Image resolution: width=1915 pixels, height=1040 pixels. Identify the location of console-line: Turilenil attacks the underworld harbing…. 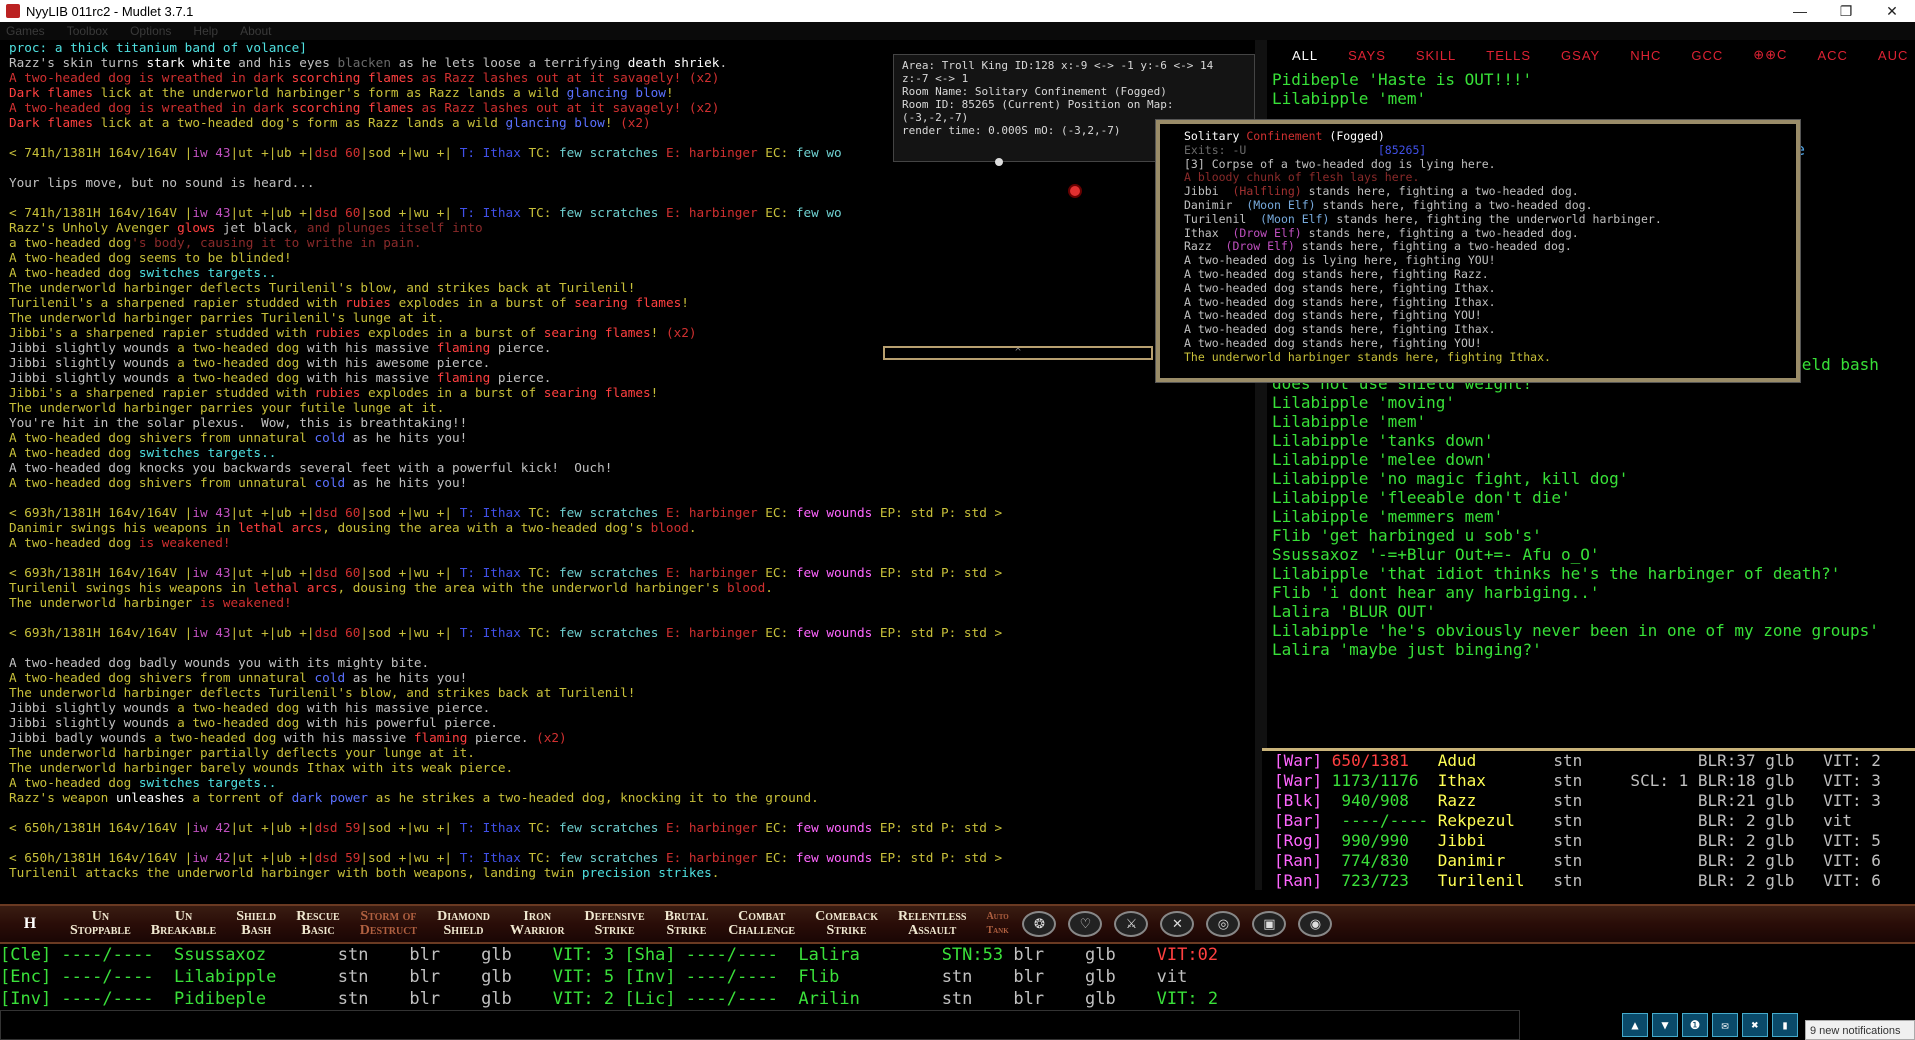
(632, 872).